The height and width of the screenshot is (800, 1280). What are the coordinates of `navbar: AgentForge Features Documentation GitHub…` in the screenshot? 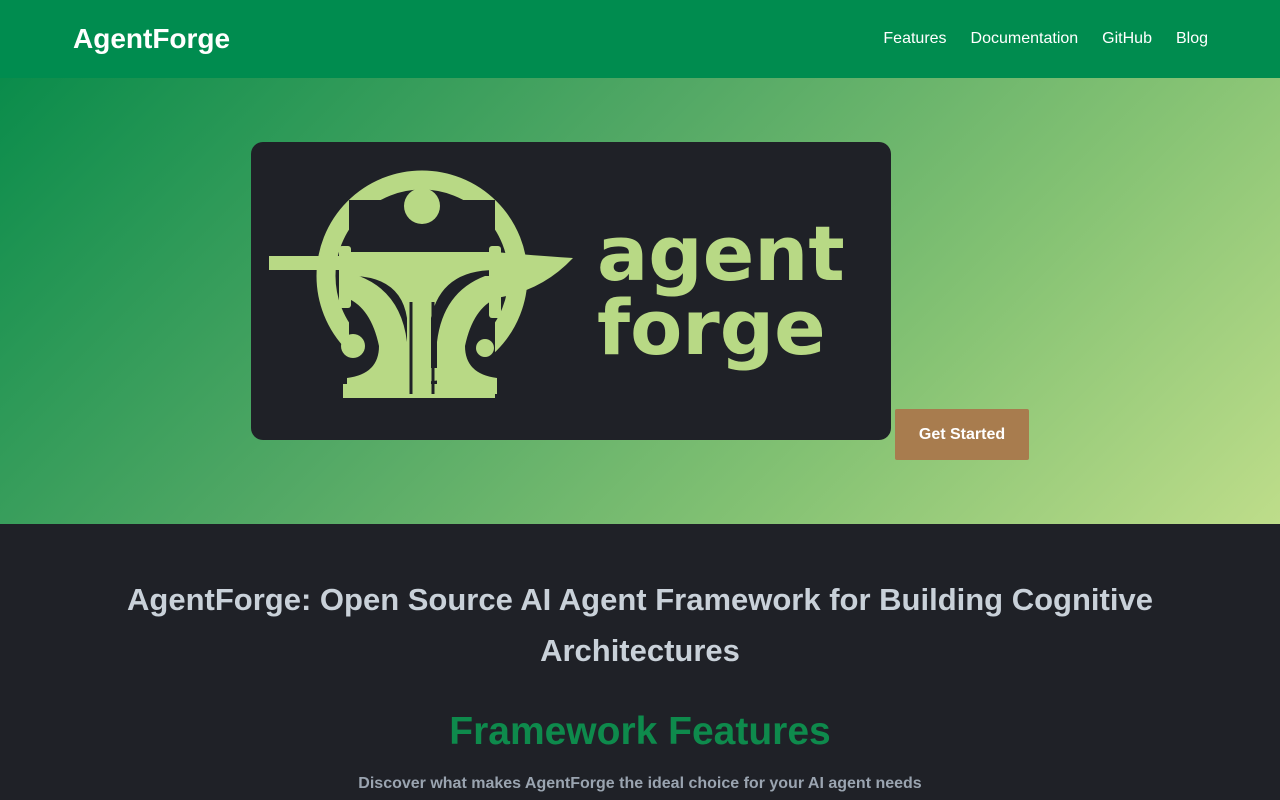 It's located at (640, 39).